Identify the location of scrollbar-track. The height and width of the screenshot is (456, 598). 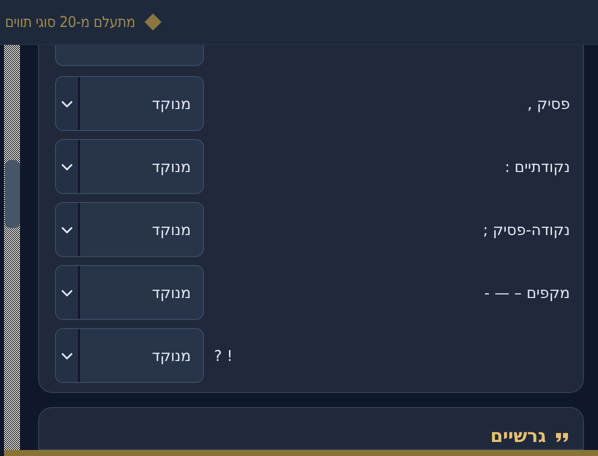
(12, 247).